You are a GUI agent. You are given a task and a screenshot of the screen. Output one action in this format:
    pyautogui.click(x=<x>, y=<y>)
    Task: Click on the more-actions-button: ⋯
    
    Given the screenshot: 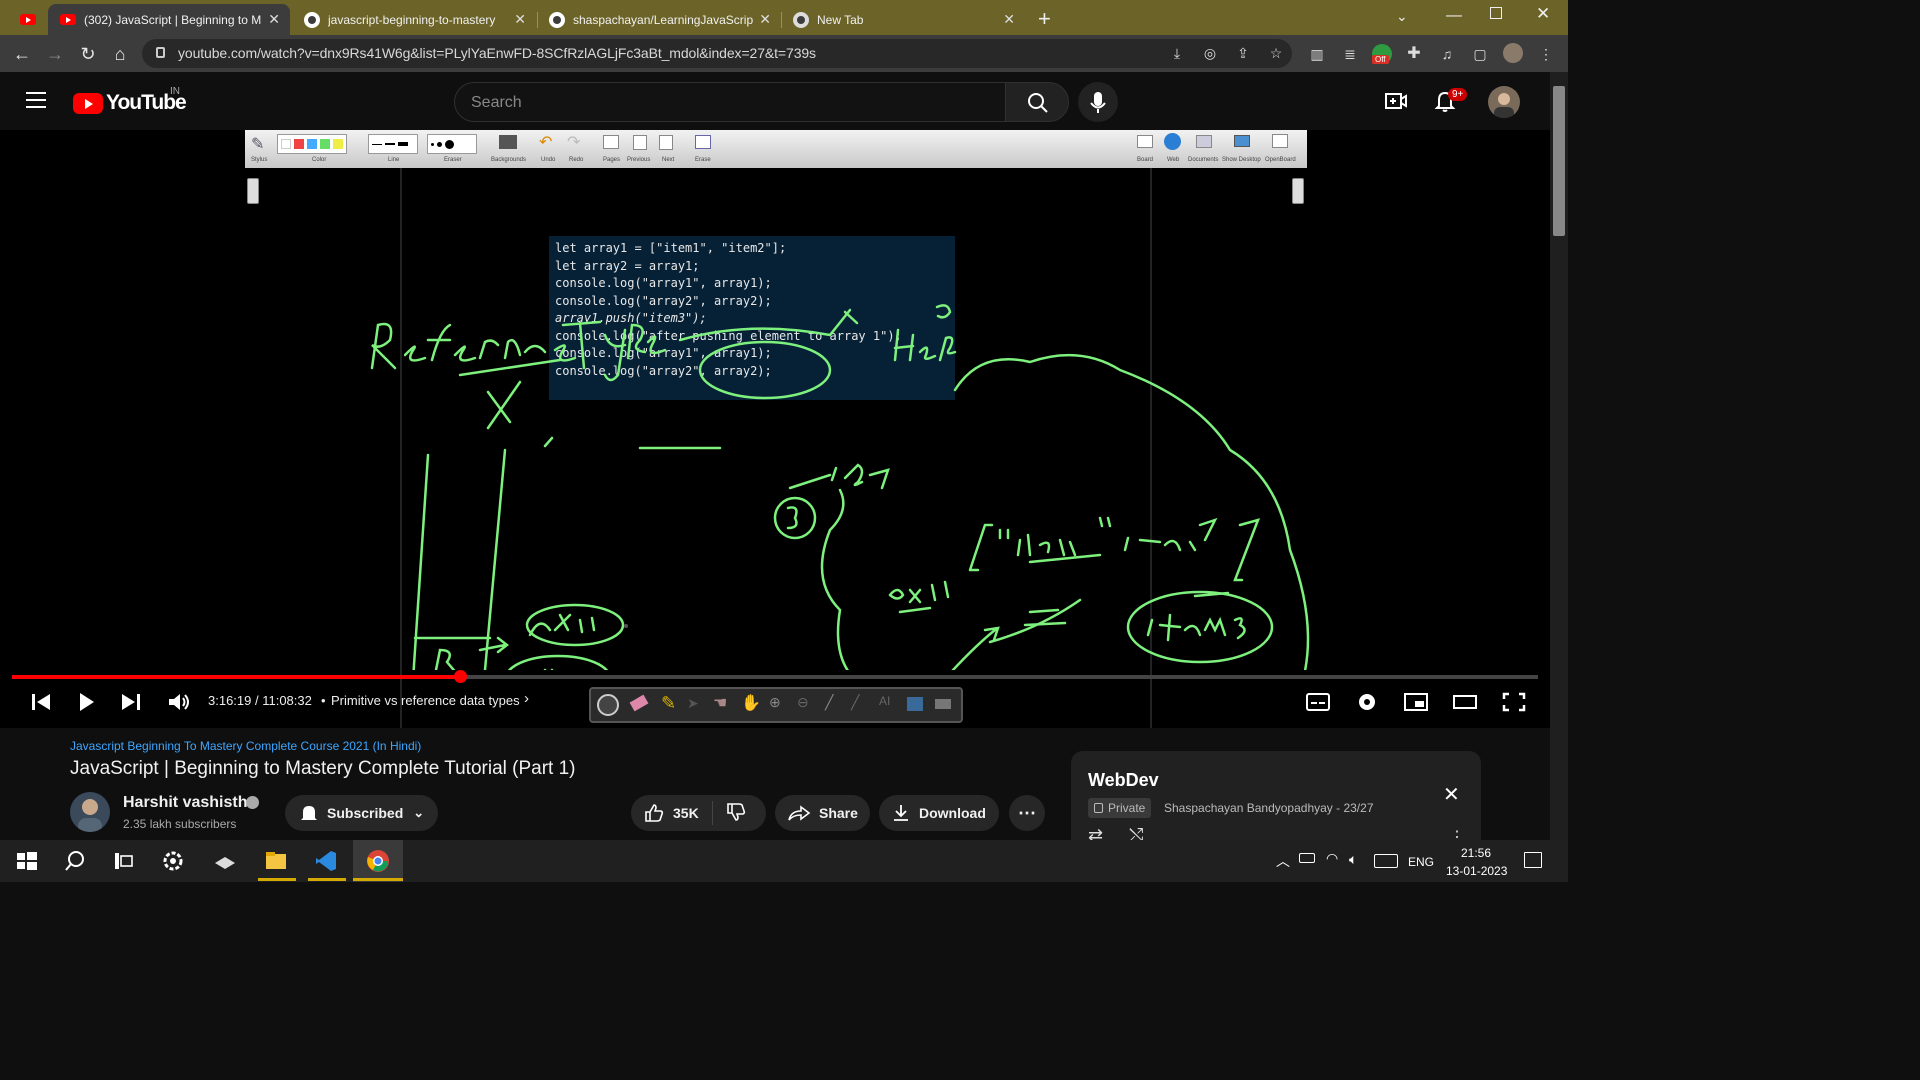 What is the action you would take?
    pyautogui.click(x=1027, y=813)
    